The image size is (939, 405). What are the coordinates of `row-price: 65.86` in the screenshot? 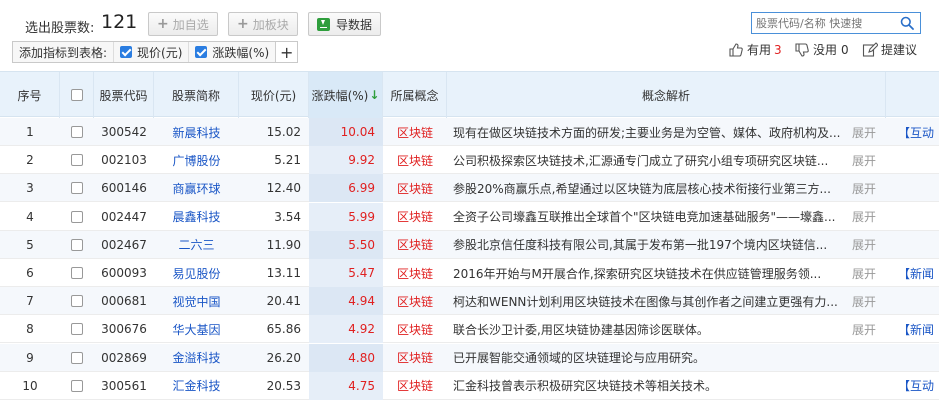 It's located at (283, 329).